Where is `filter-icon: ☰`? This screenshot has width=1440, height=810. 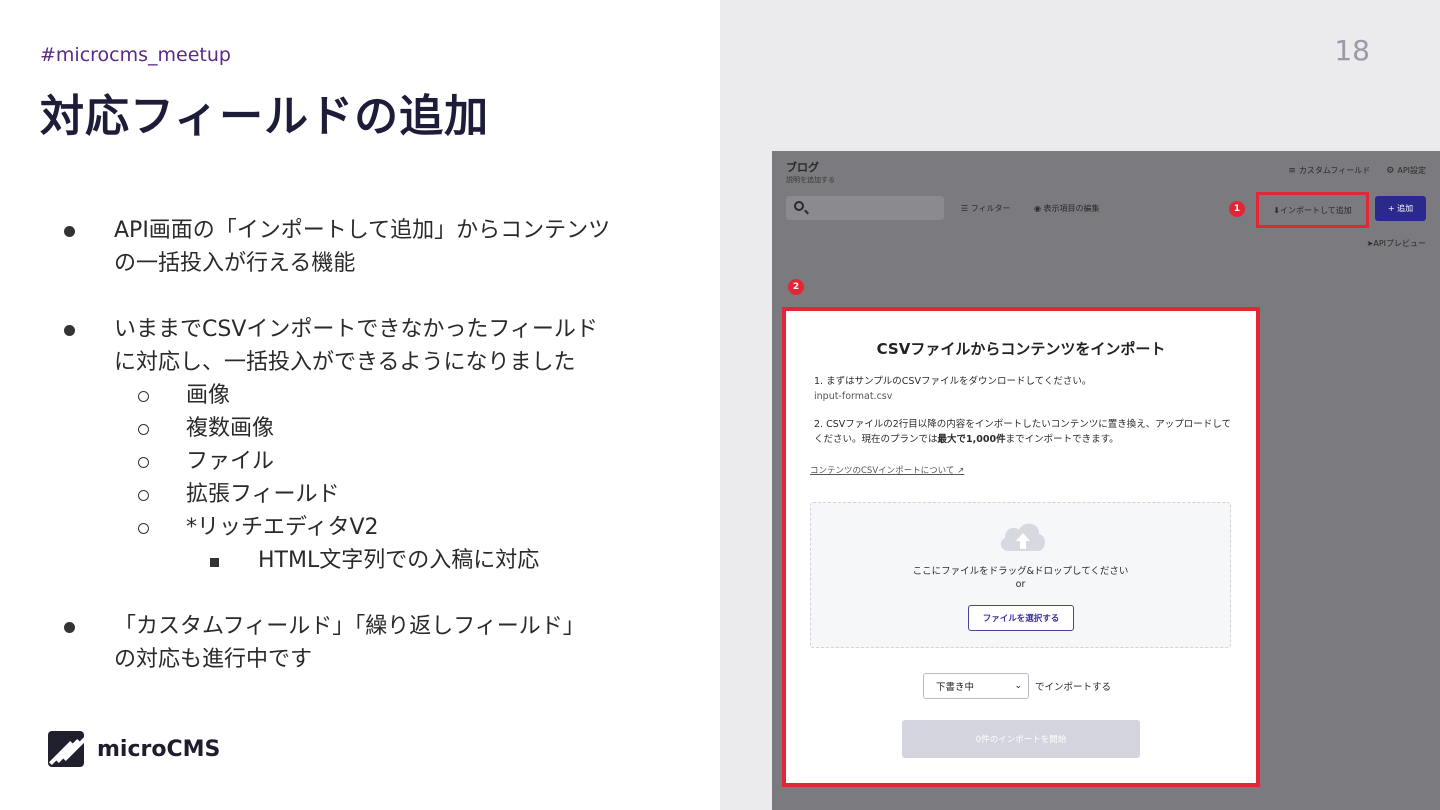 filter-icon: ☰ is located at coordinates (966, 208).